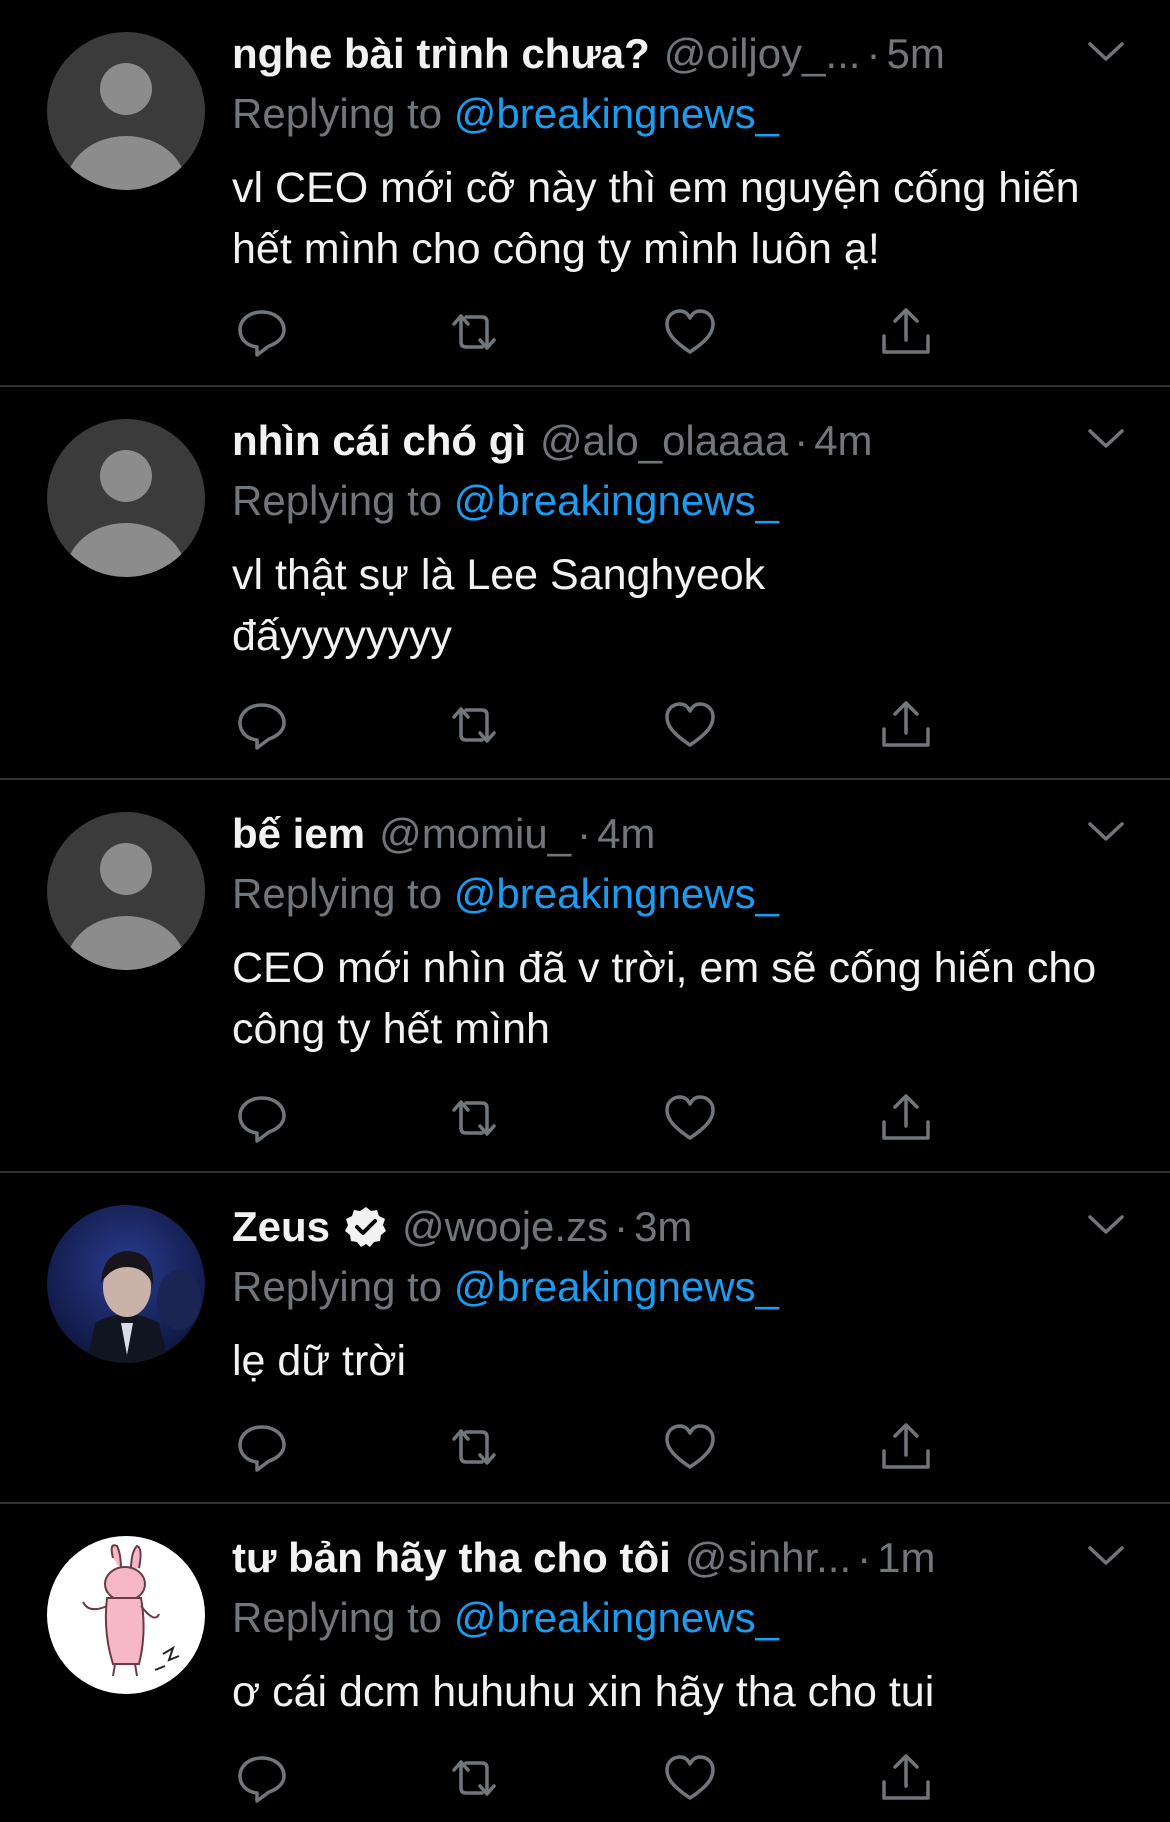 The height and width of the screenshot is (1822, 1170). I want to click on tweet-header: Zeus @wooje.zs · 3m, so click(462, 1227).